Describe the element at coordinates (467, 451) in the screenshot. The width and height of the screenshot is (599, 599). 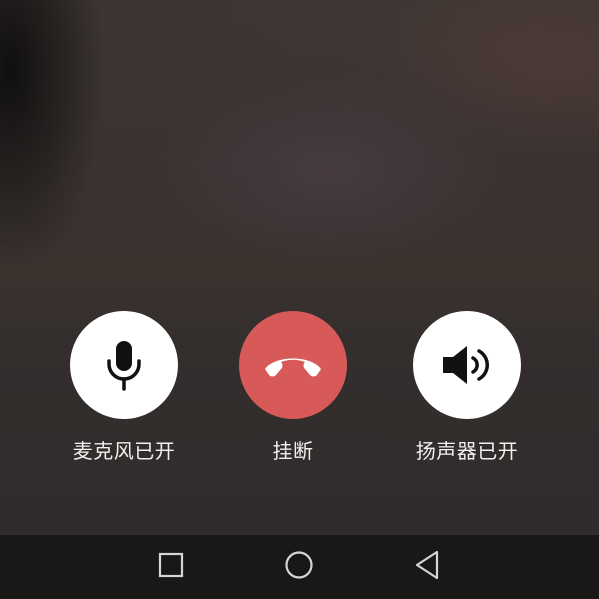
I see `speaker-label: 扬声器已开` at that location.